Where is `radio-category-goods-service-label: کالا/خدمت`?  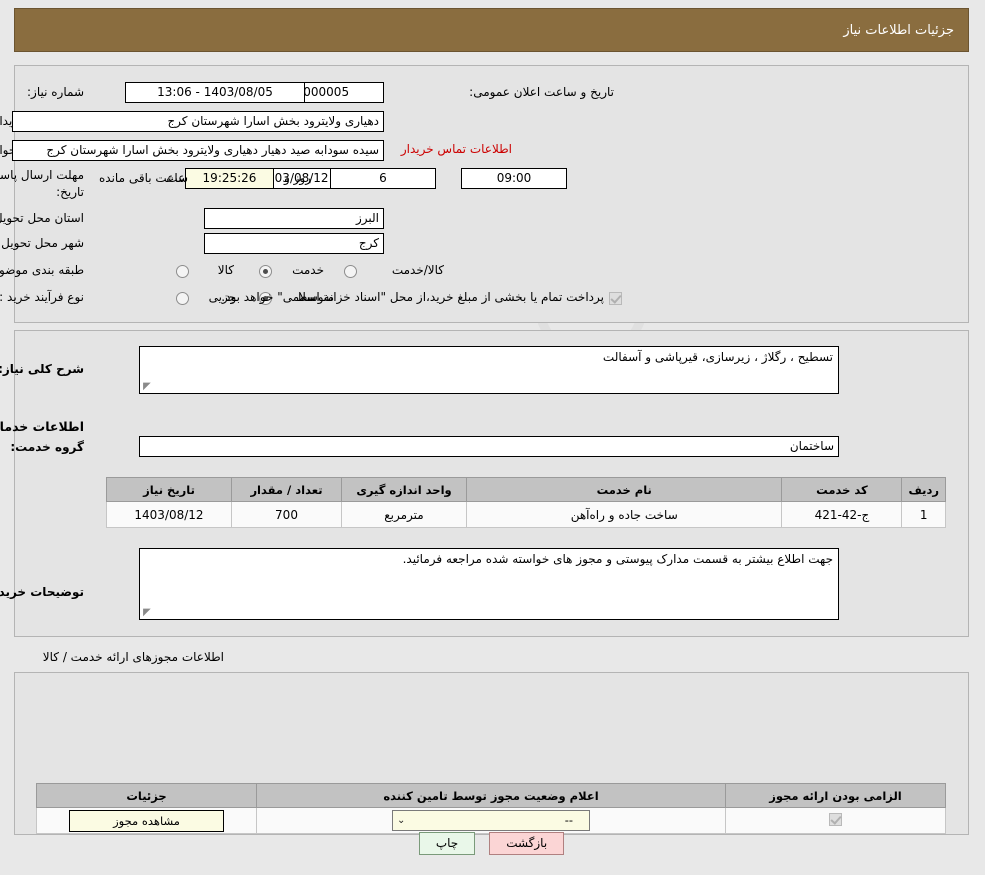 radio-category-goods-service-label: کالا/خدمت is located at coordinates (418, 270).